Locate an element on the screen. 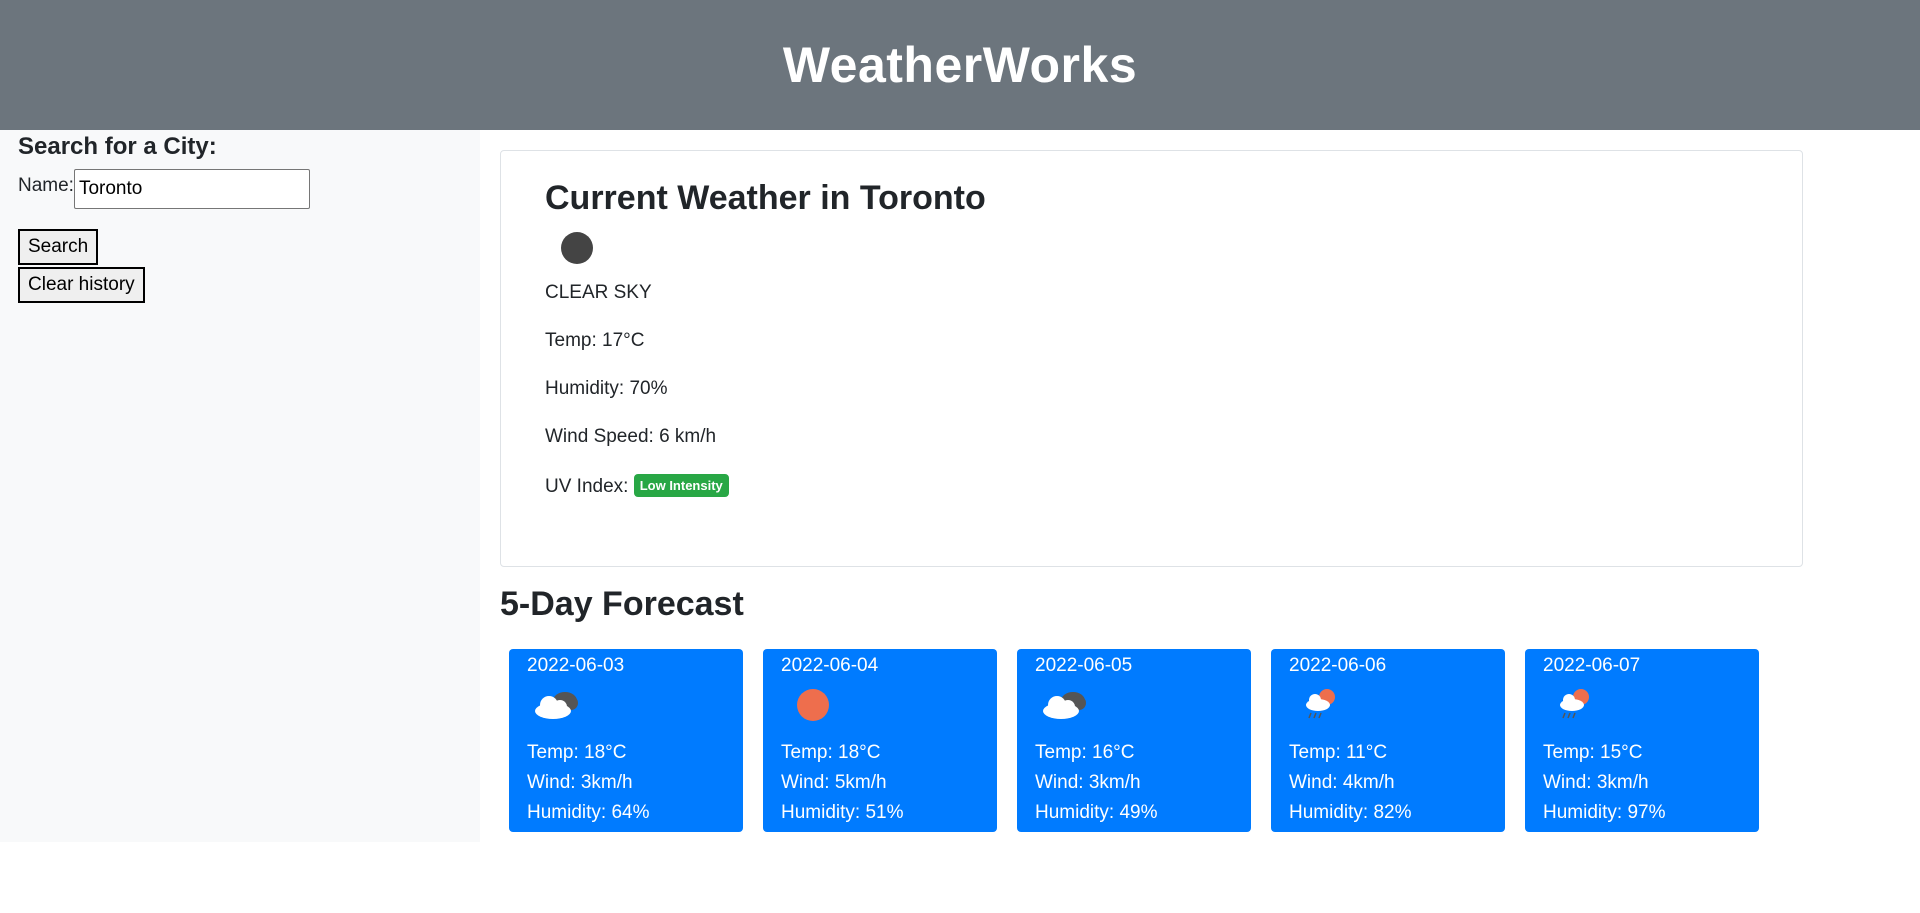 The width and height of the screenshot is (1920, 913). forecast-wind: Wind: 4km/h is located at coordinates (1342, 782).